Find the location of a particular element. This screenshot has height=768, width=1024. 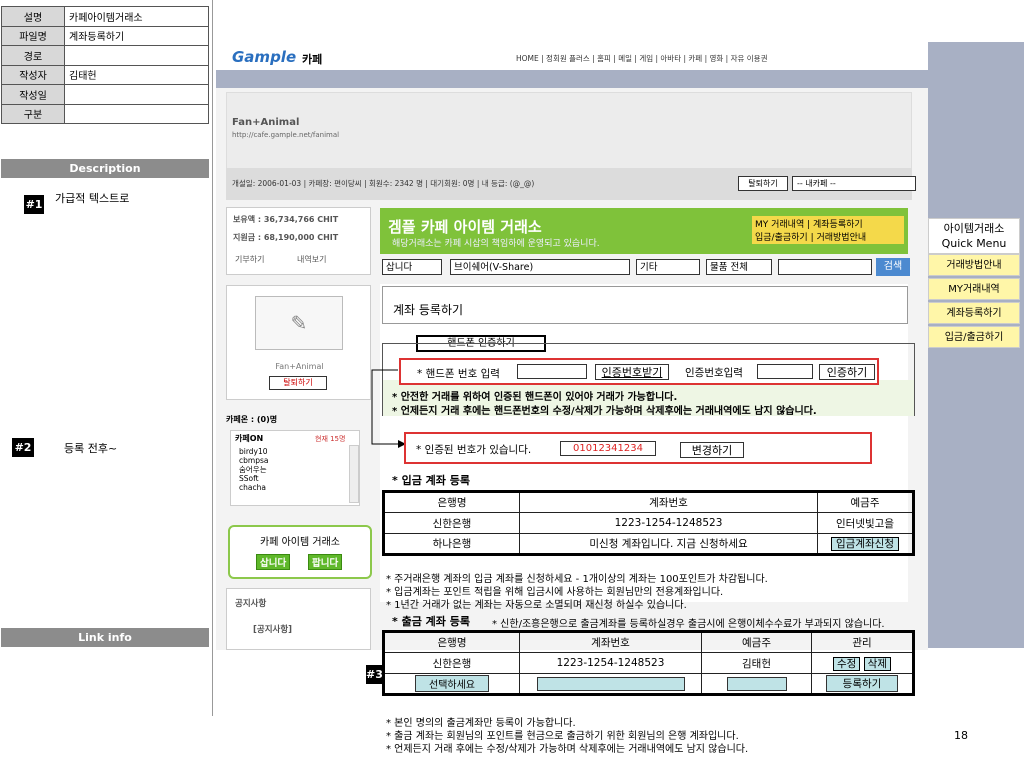

quick-menu-item: MY거래내역 is located at coordinates (974, 289).